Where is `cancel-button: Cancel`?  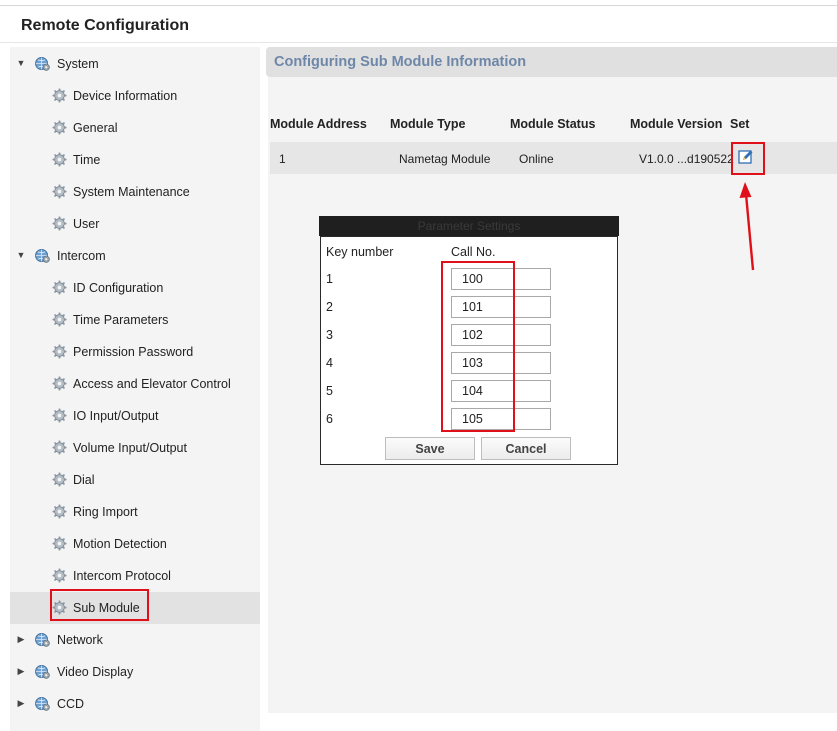 cancel-button: Cancel is located at coordinates (526, 448).